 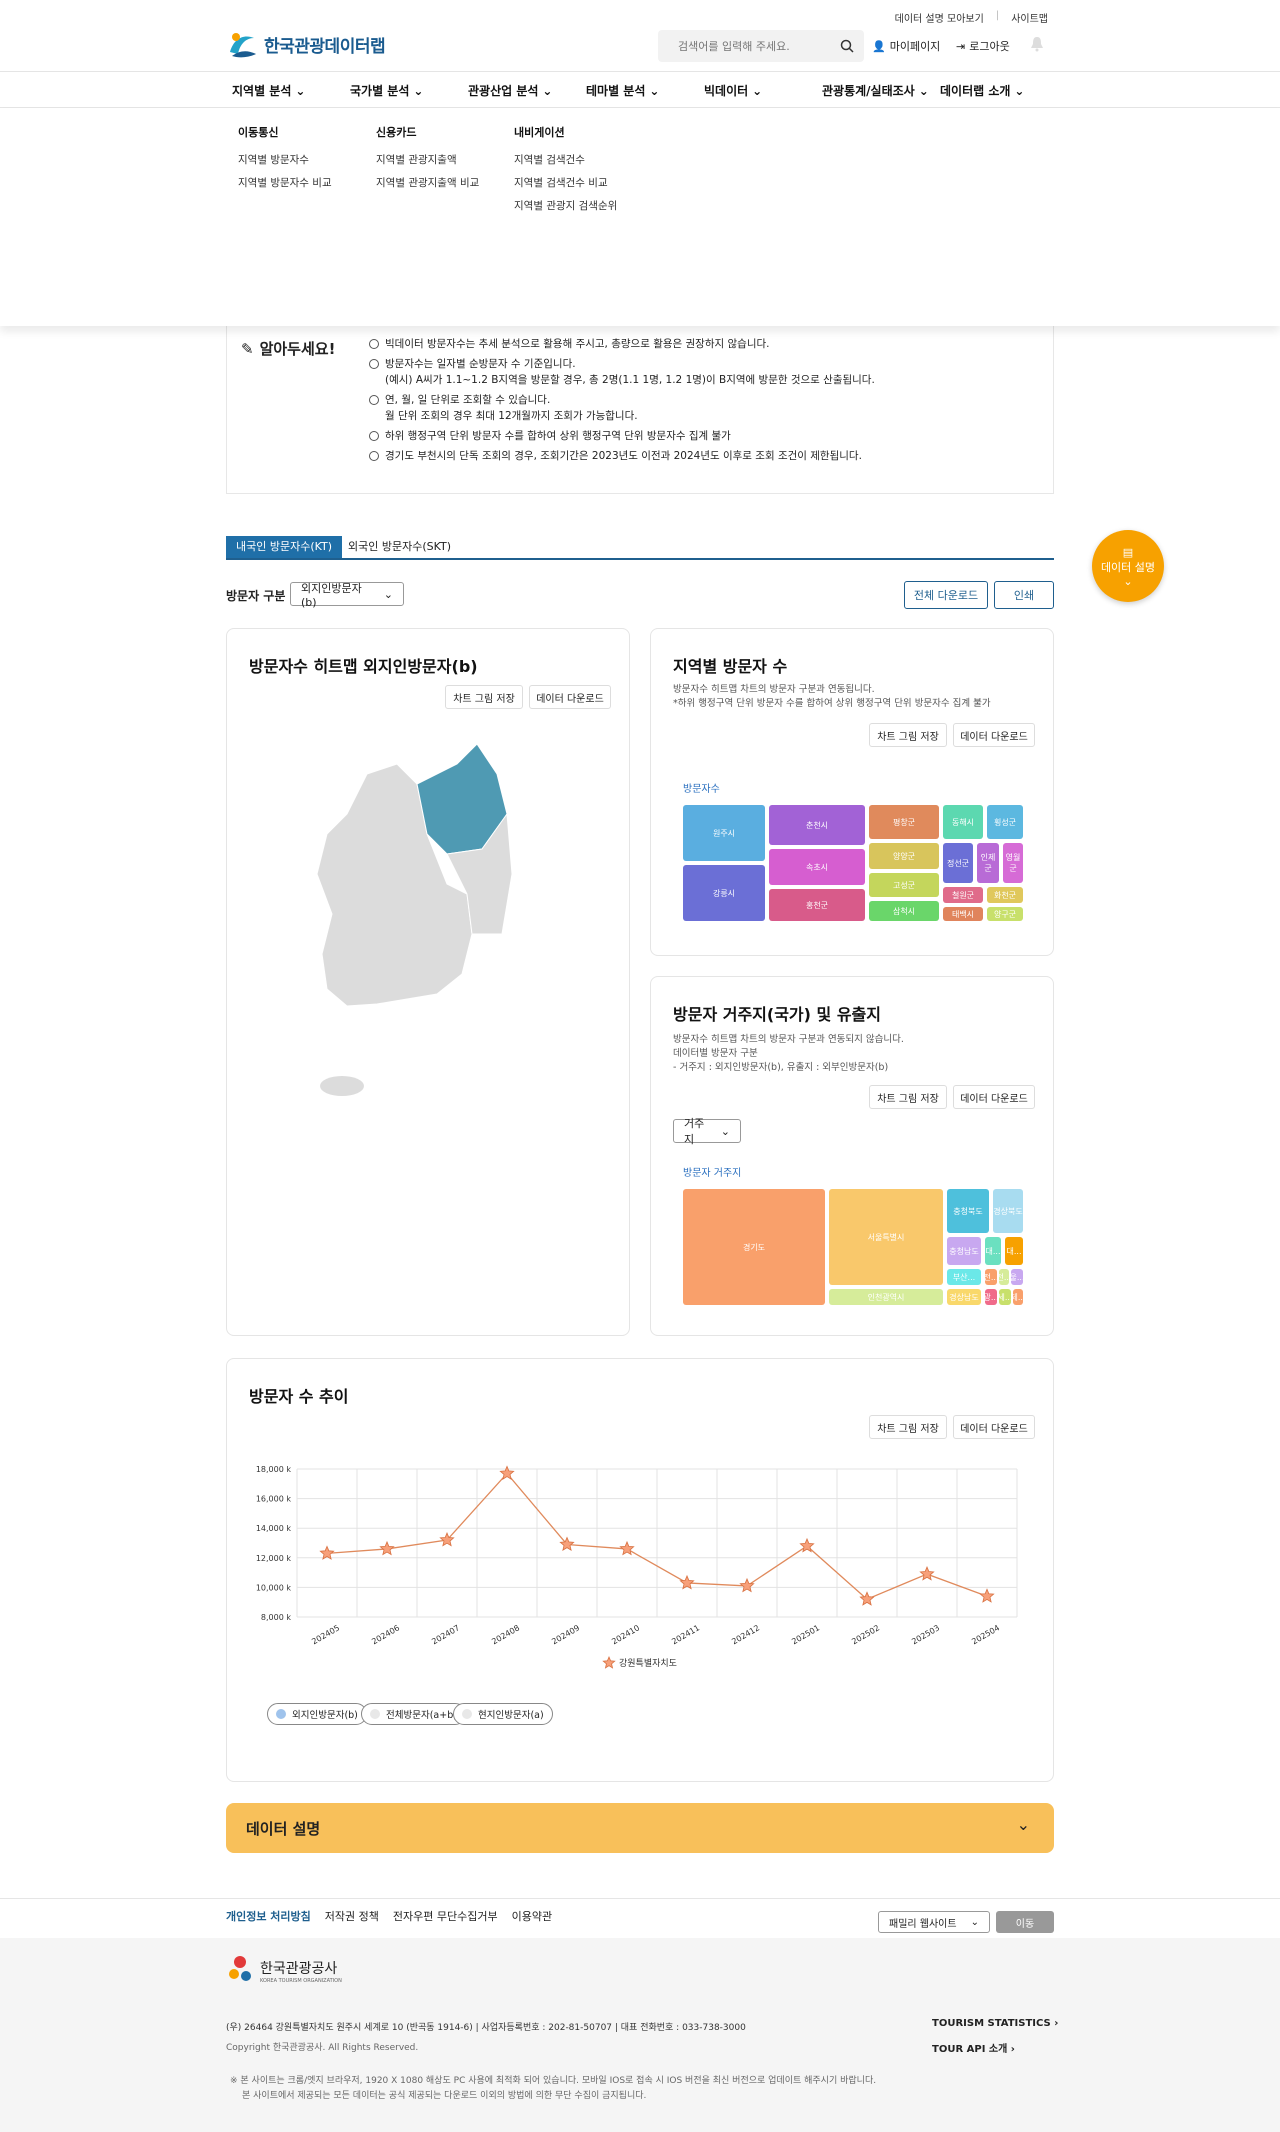 What do you see at coordinates (622, 90) in the screenshot?
I see `nav-theme: 테마별 분석 ⌄` at bounding box center [622, 90].